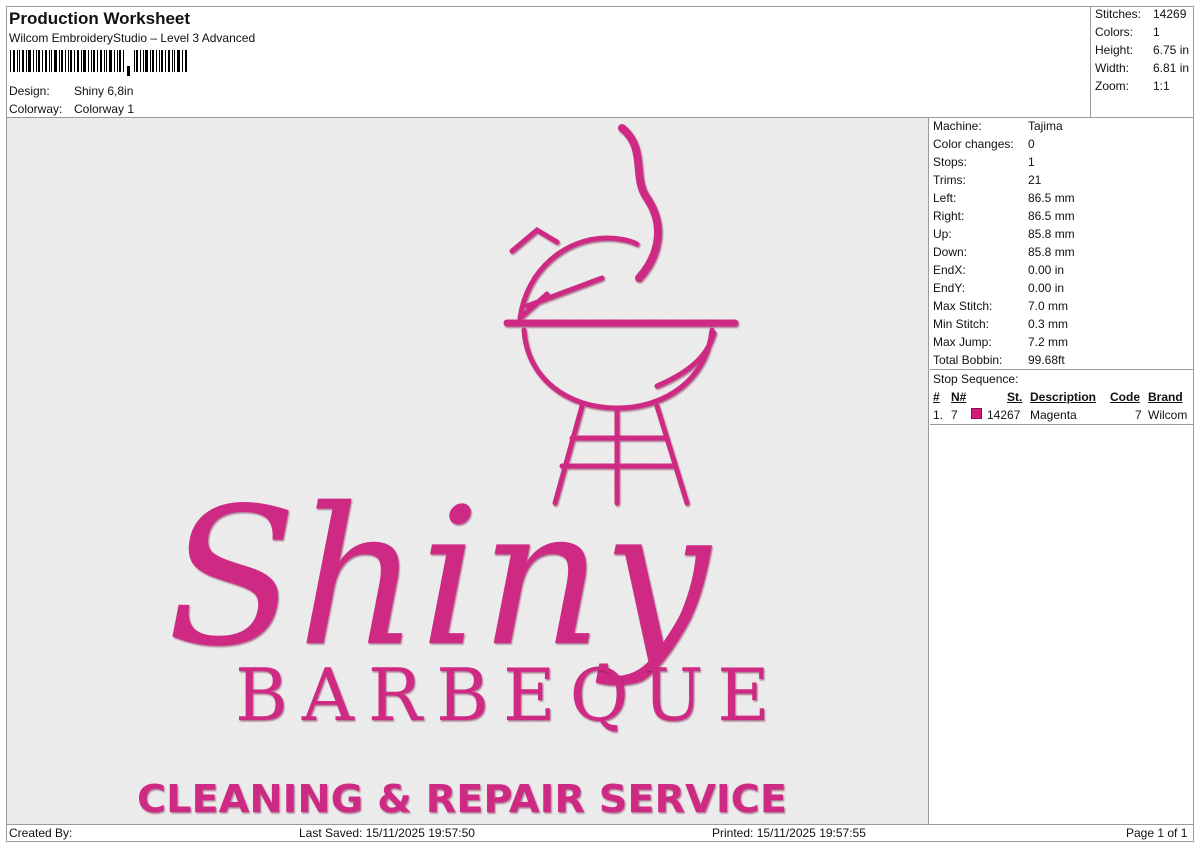 The height and width of the screenshot is (848, 1200). I want to click on row-description: Magenta, so click(1053, 415).